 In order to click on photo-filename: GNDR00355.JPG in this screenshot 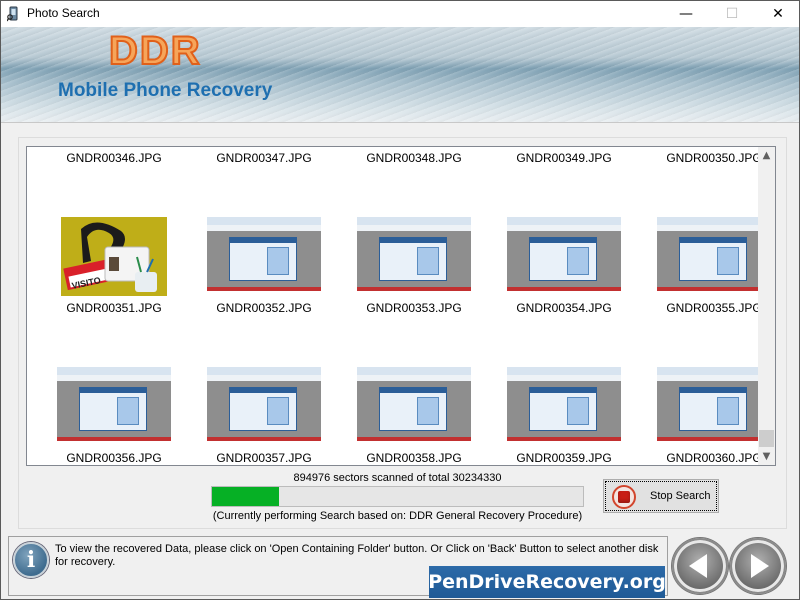, I will do `click(714, 308)`.